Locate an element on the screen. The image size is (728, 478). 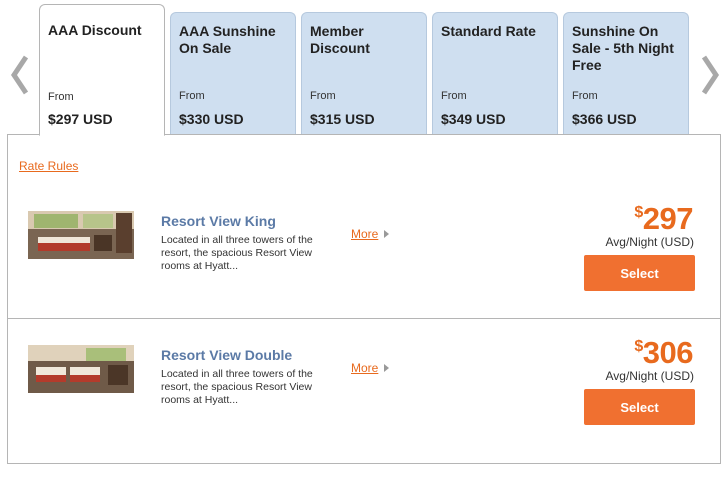
price-value: 297 is located at coordinates (668, 218).